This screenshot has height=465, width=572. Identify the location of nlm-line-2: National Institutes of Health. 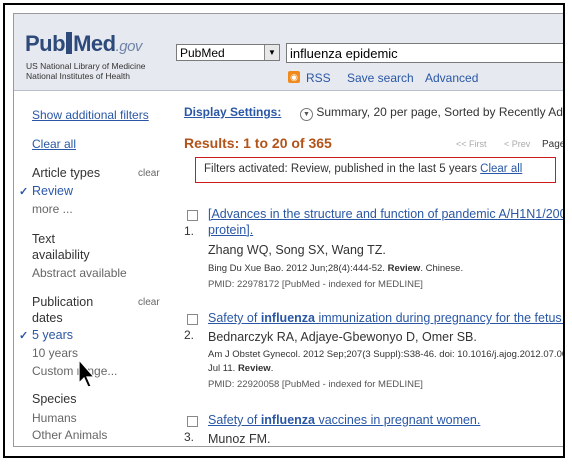
(78, 76).